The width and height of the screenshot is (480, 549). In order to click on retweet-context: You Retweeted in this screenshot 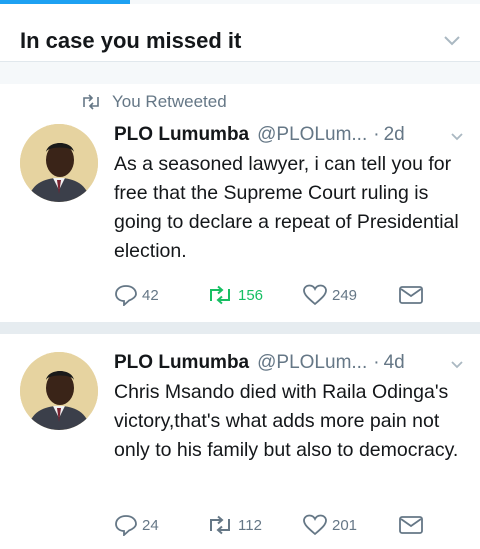, I will do `click(153, 102)`.